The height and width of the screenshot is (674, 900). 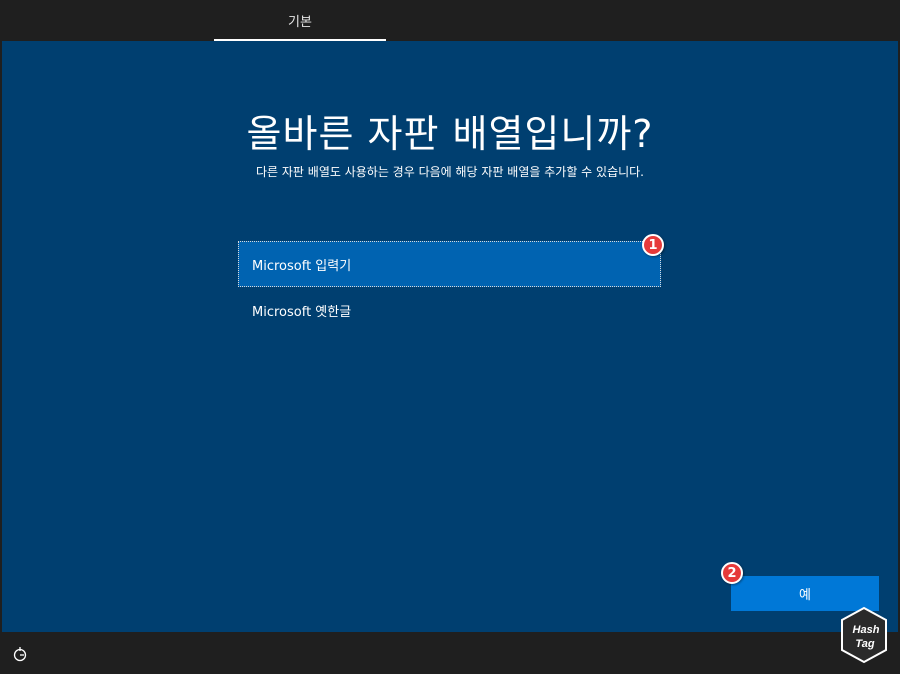 I want to click on layout-option-microsoft-ime: Microsoft 입력기, so click(x=449, y=264).